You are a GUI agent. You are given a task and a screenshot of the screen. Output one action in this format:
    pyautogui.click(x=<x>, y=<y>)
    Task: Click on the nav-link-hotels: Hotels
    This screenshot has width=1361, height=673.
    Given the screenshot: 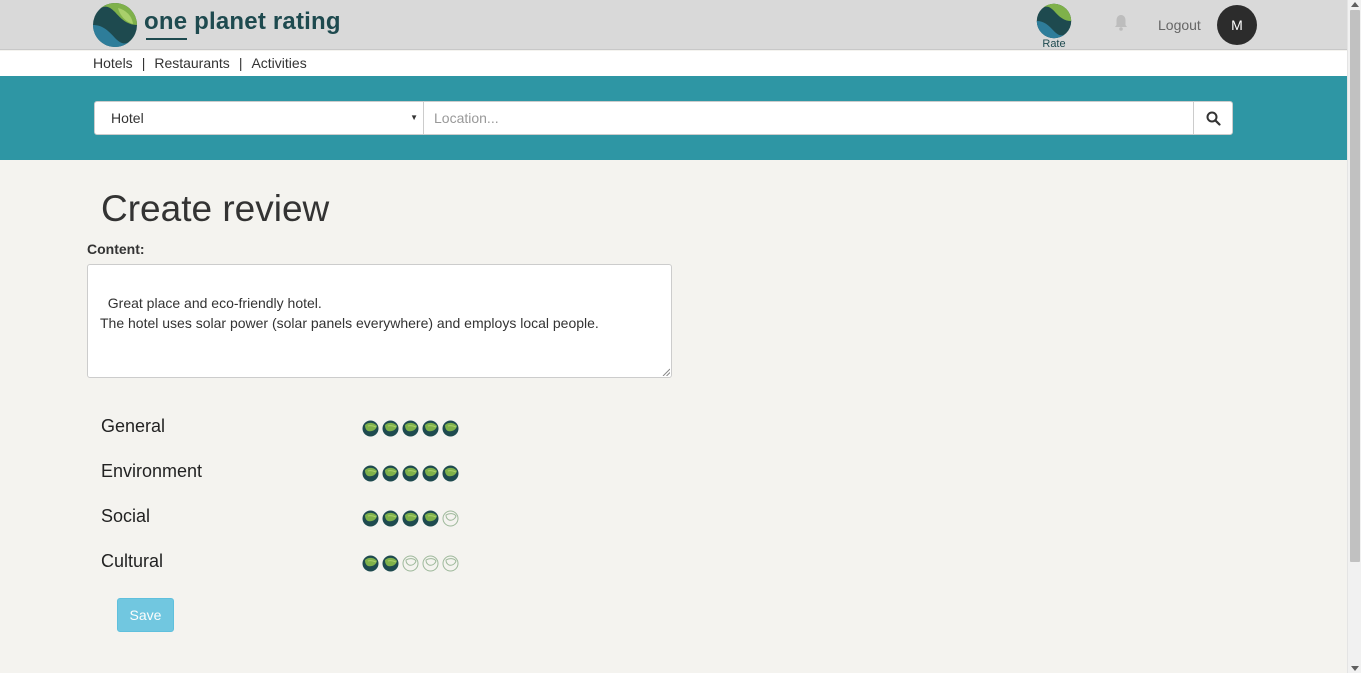 What is the action you would take?
    pyautogui.click(x=113, y=63)
    